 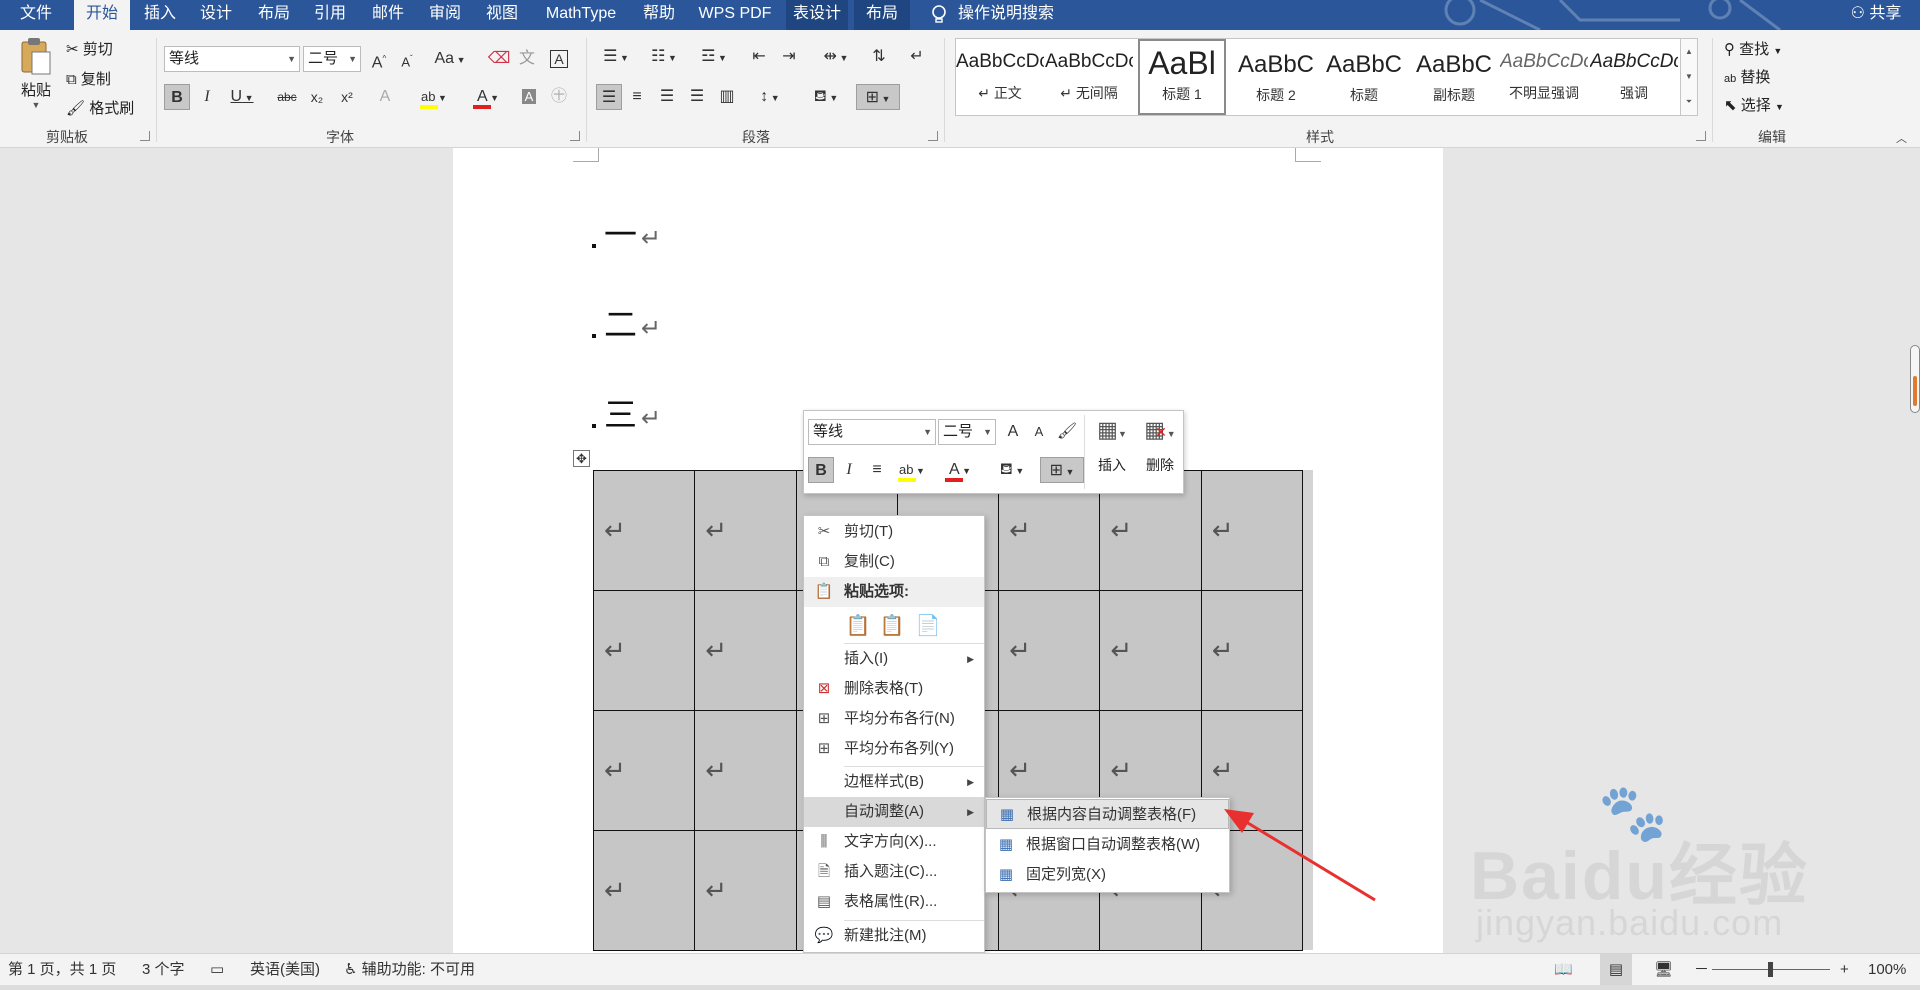 I want to click on submenu-autofit-contents: ▦ 根据内容自动调整表格(F), so click(x=1107, y=814).